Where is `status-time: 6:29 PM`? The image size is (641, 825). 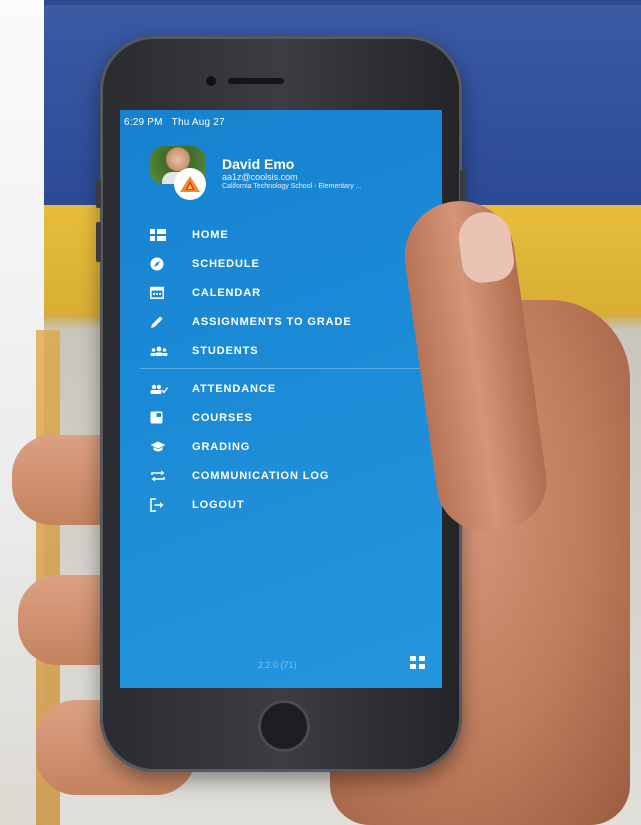
status-time: 6:29 PM is located at coordinates (143, 122).